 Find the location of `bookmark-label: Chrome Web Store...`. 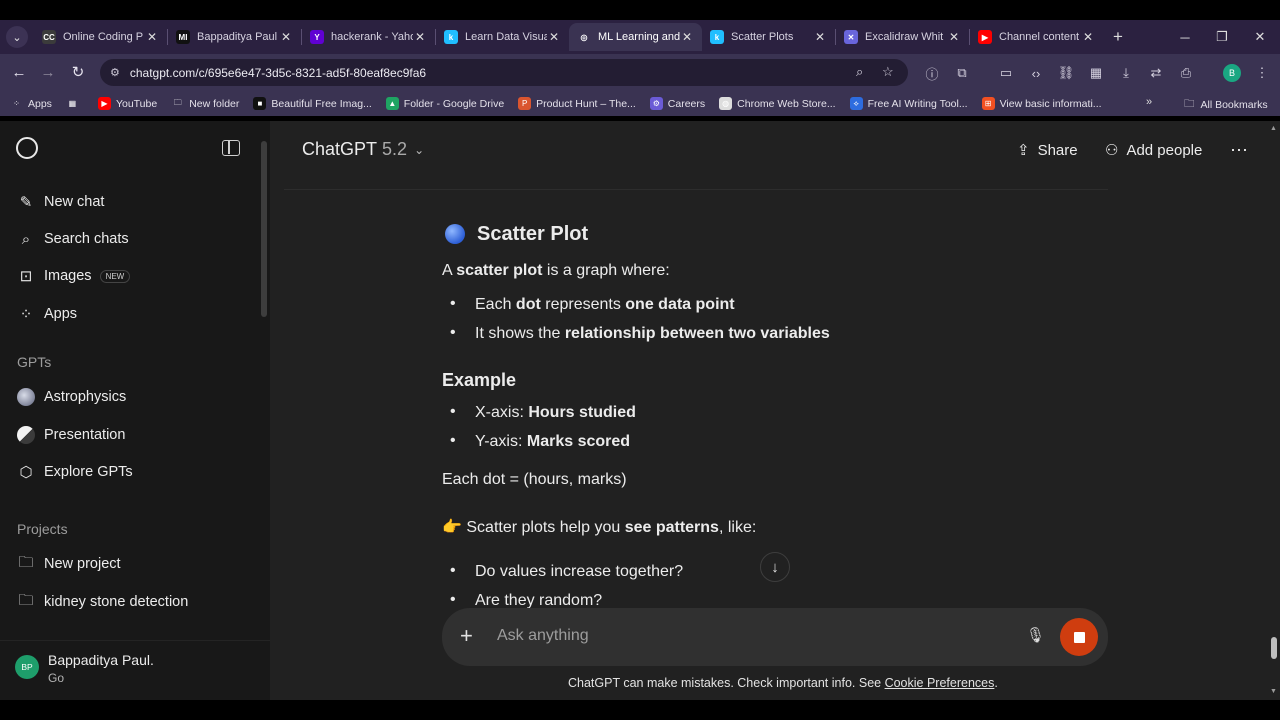

bookmark-label: Chrome Web Store... is located at coordinates (786, 103).